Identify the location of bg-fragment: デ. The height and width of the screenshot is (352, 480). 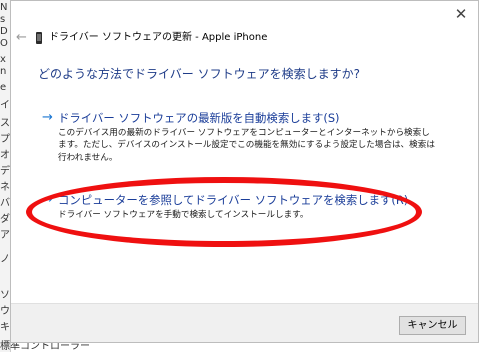
(5, 171).